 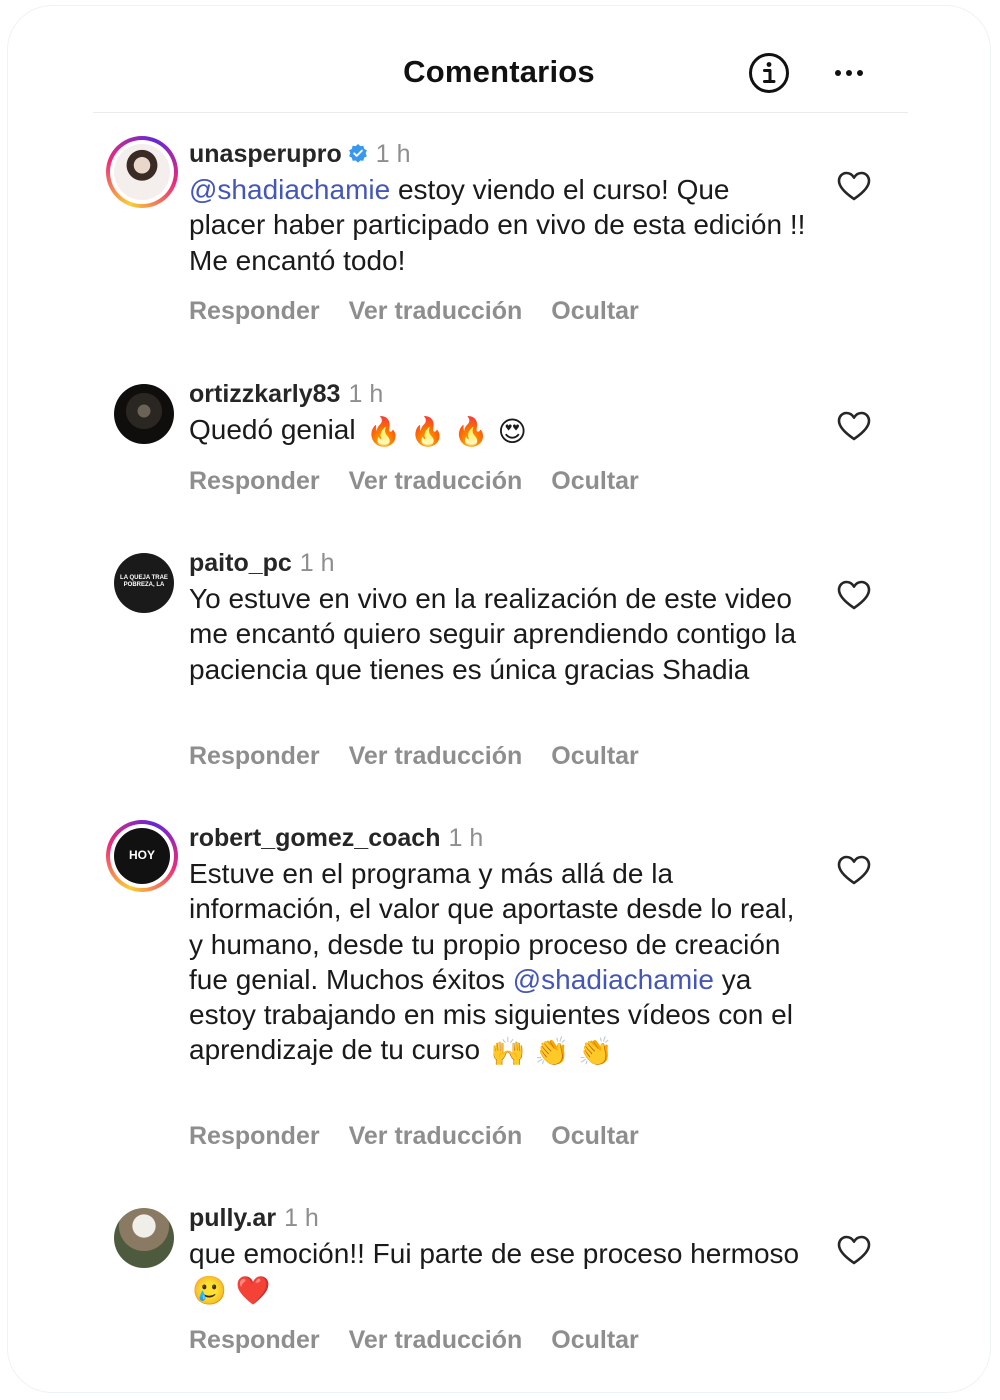 I want to click on username: robert_gomez_coach, so click(x=314, y=838).